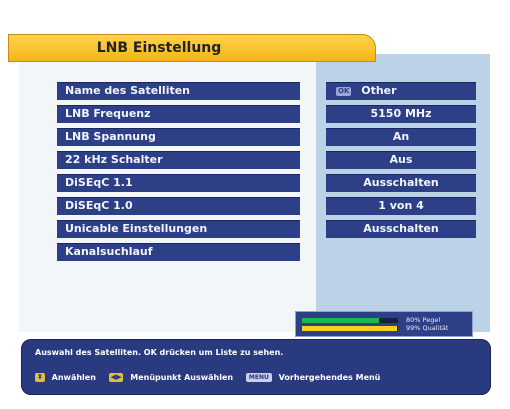 The image size is (510, 409). I want to click on value-text: Aus, so click(401, 159).